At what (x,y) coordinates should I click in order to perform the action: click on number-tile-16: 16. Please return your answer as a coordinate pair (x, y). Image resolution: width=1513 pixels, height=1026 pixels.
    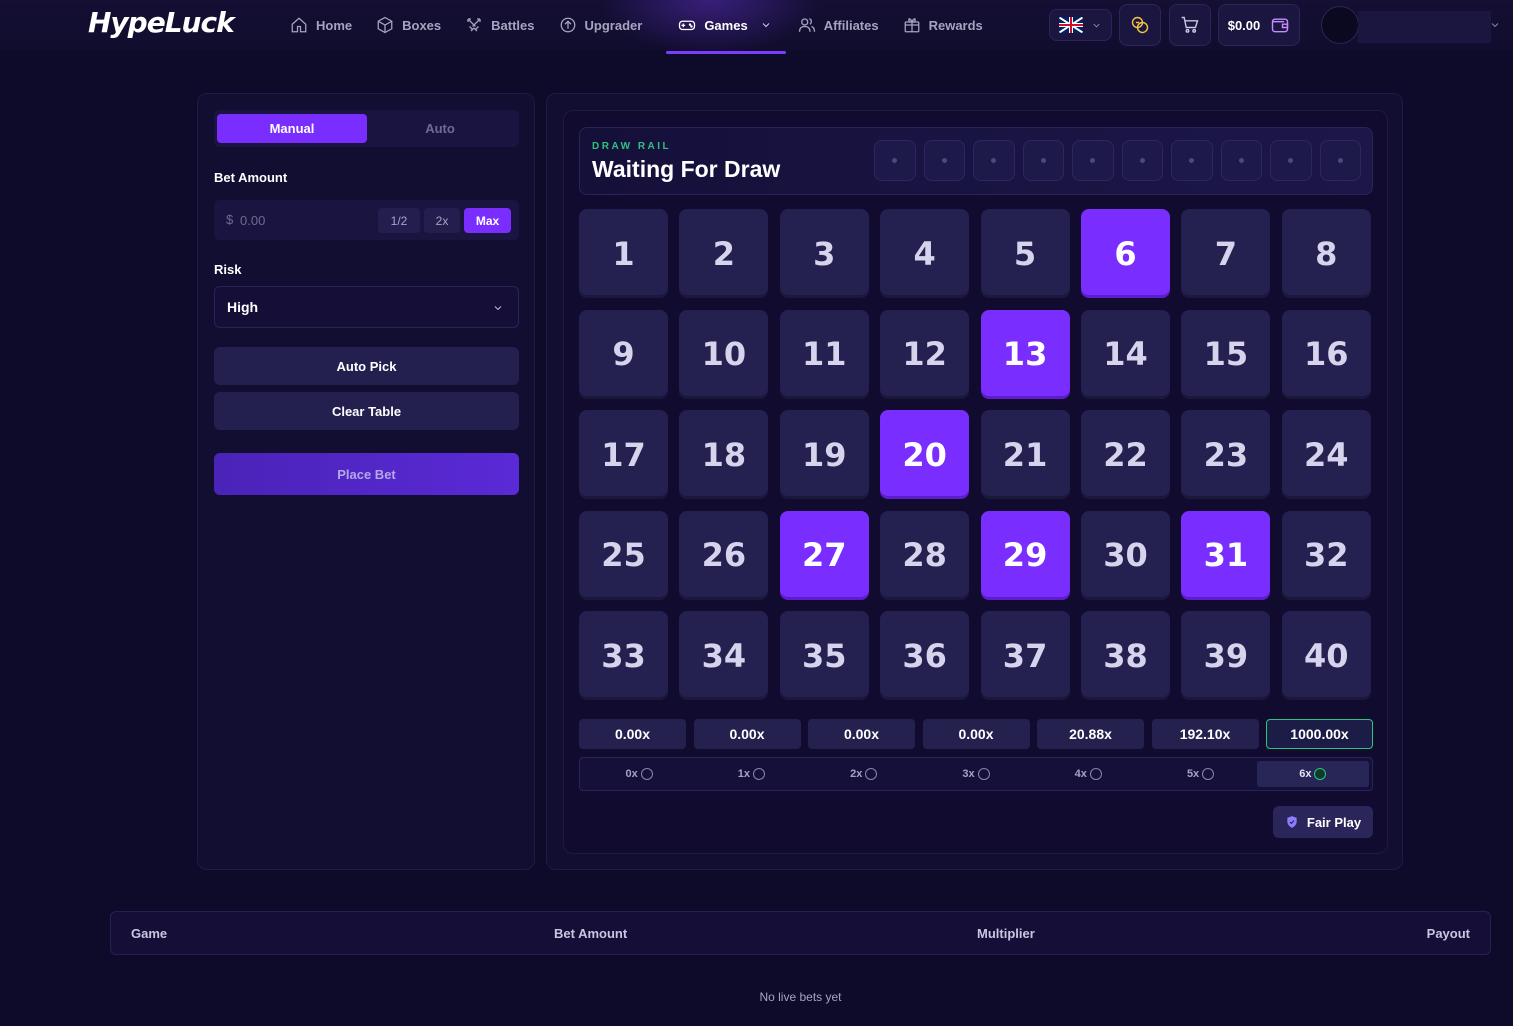
    Looking at the image, I should click on (1326, 354).